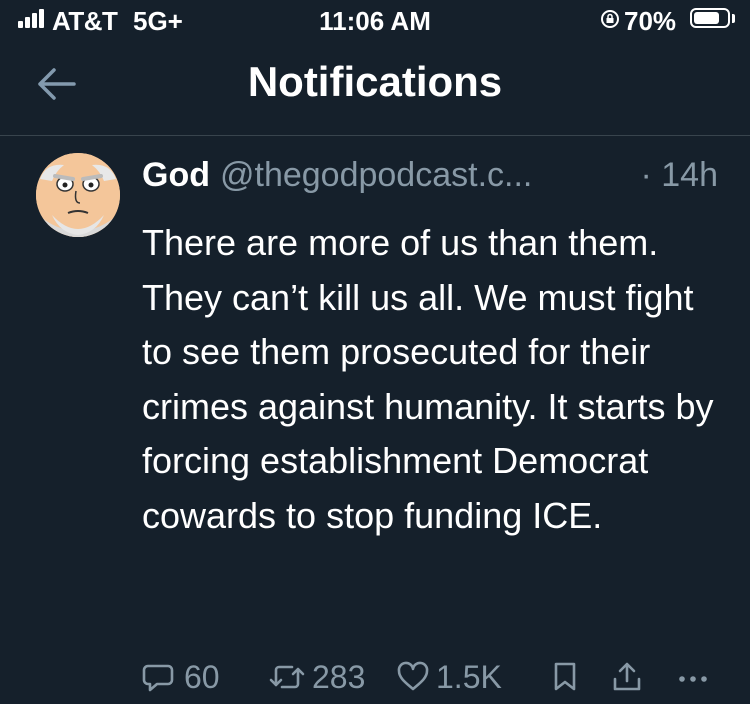 The height and width of the screenshot is (704, 750). What do you see at coordinates (469, 676) in the screenshot?
I see `like-count: 1.5K` at bounding box center [469, 676].